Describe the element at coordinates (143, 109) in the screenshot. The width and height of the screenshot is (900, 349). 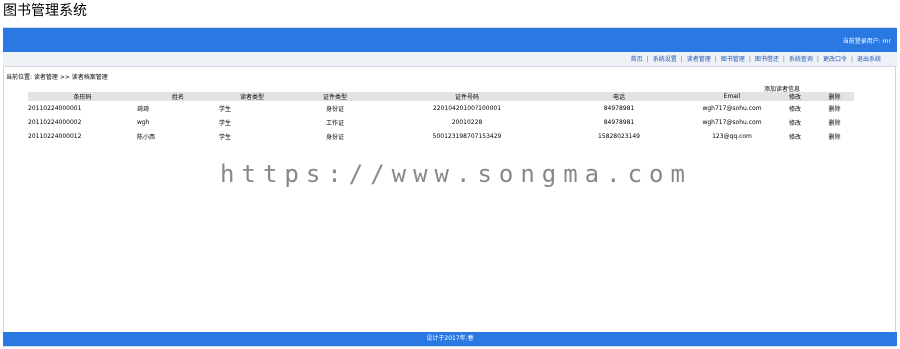
I see `cell-name: 琦琦` at that location.